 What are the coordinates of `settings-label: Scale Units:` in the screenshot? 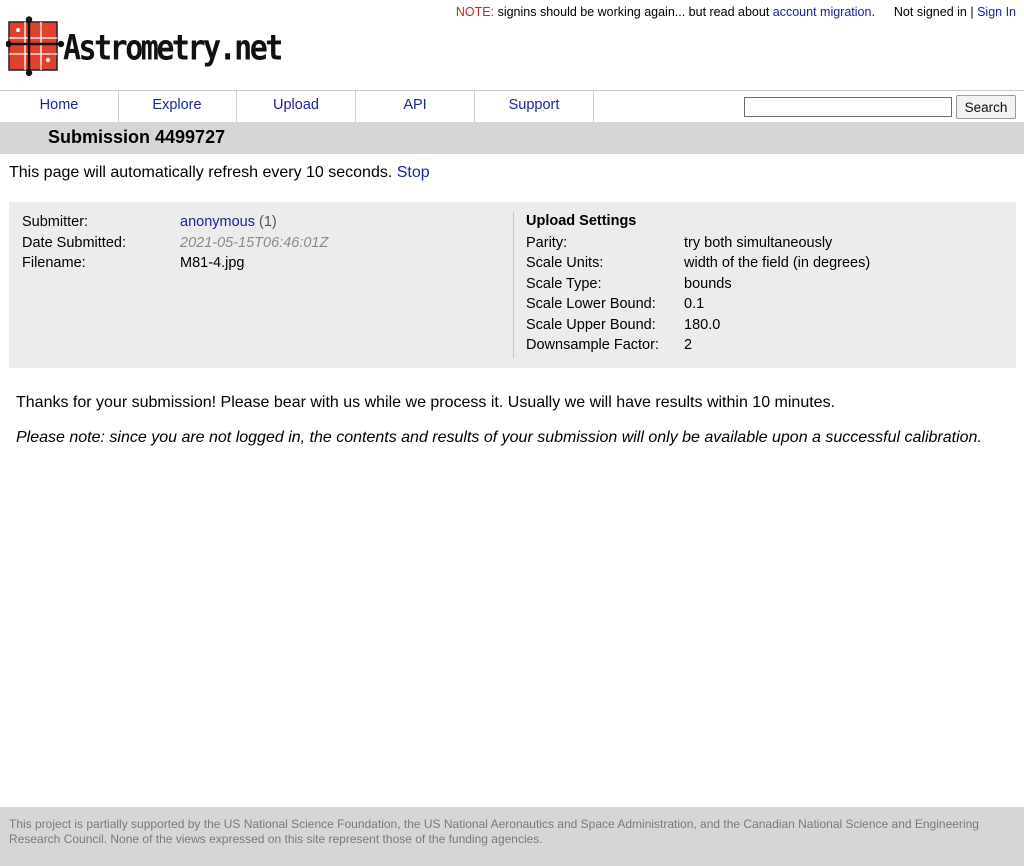 It's located at (565, 263).